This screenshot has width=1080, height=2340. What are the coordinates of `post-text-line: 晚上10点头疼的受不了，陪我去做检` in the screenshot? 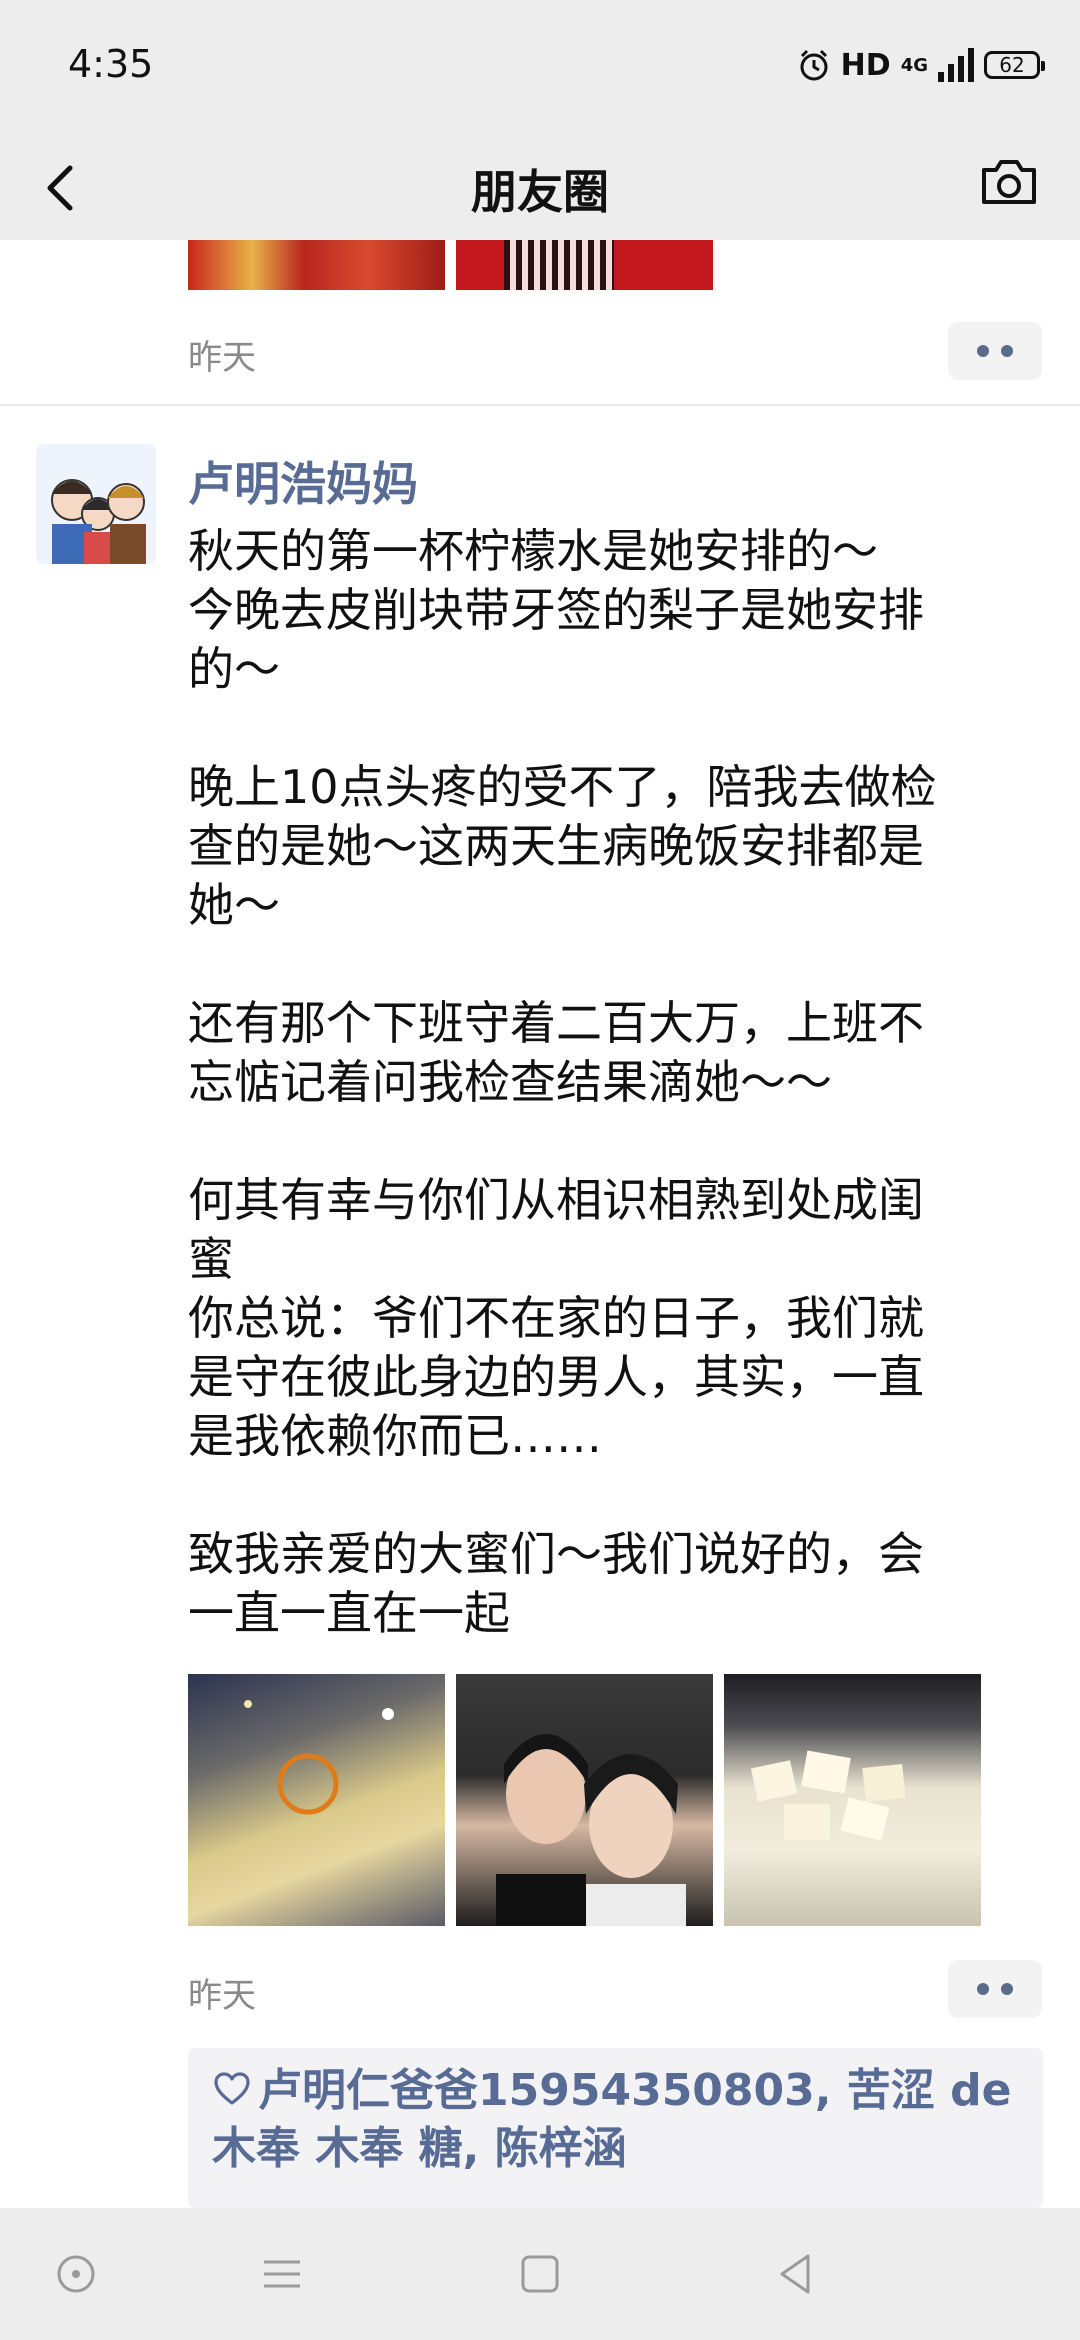 It's located at (562, 787).